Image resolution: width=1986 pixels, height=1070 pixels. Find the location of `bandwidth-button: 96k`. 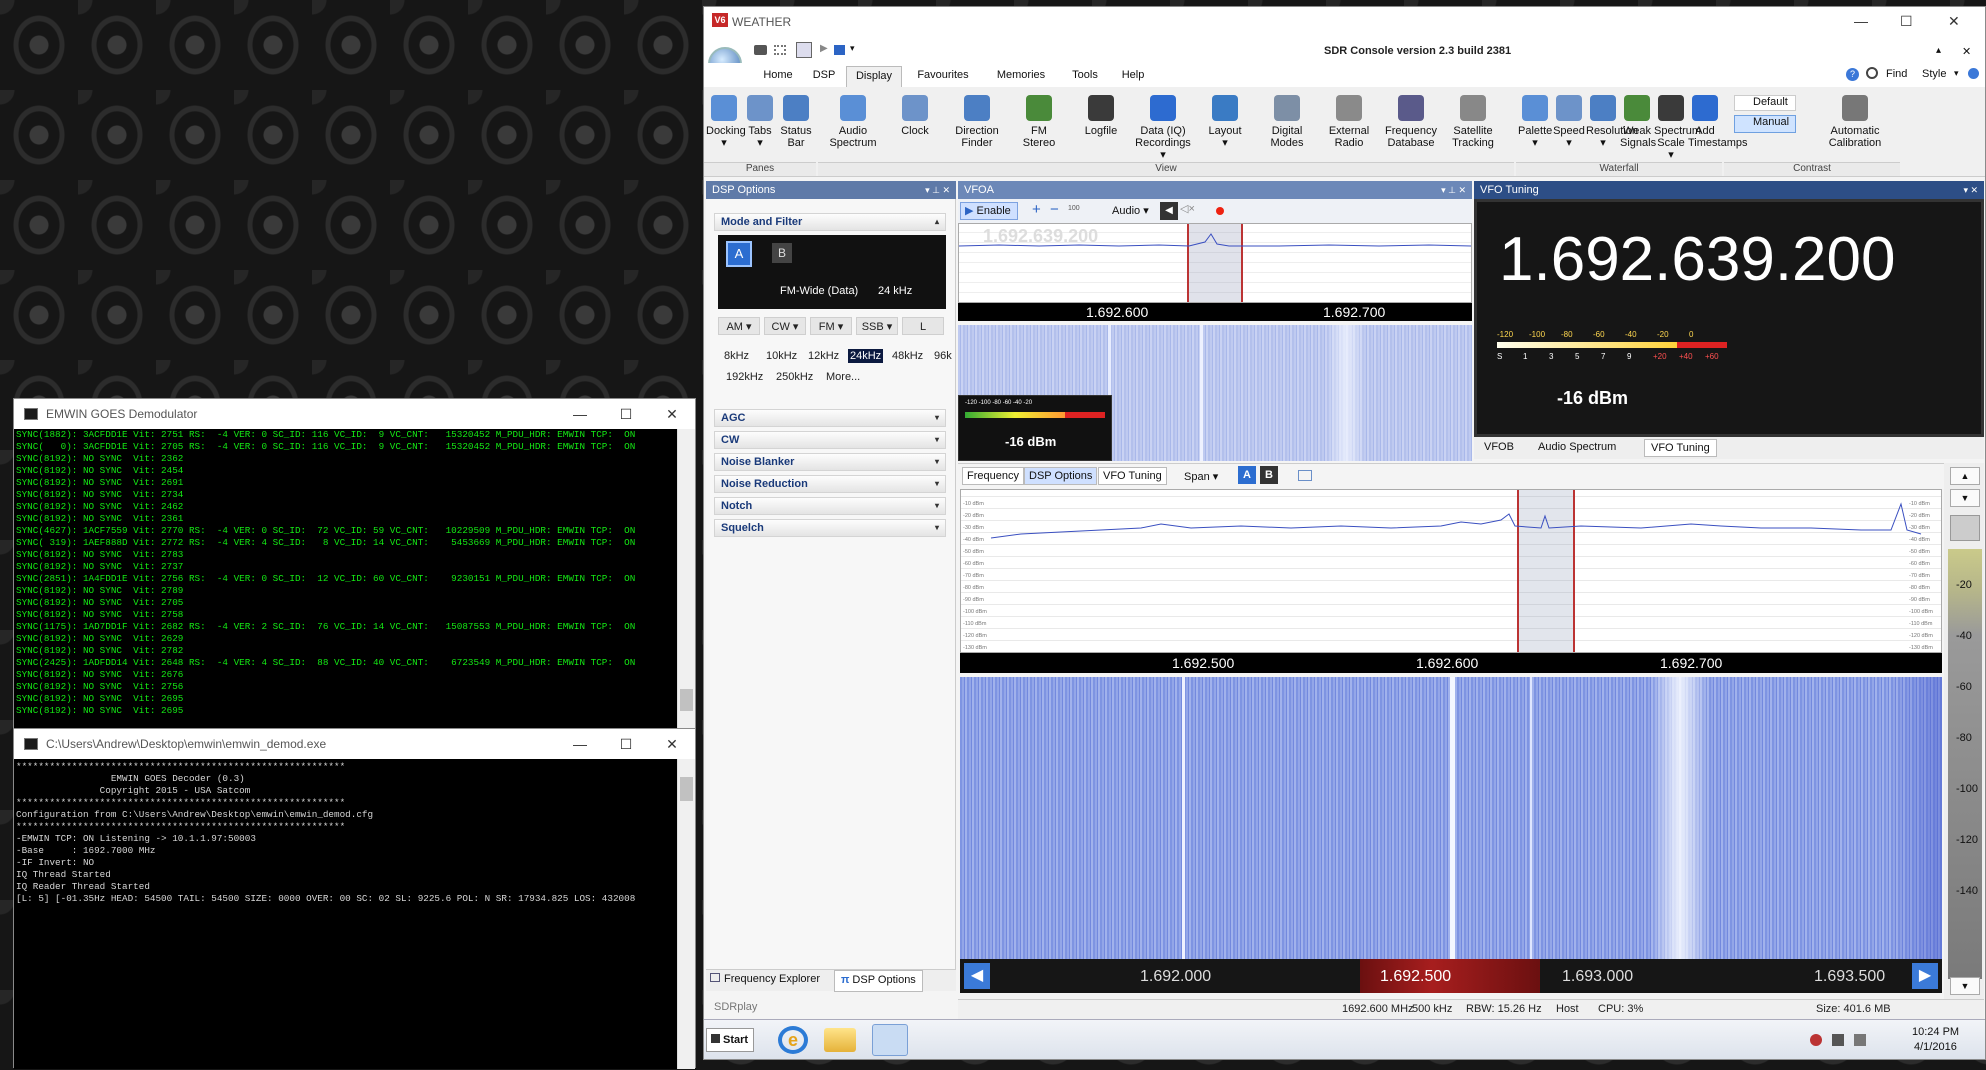

bandwidth-button: 96k is located at coordinates (943, 356).